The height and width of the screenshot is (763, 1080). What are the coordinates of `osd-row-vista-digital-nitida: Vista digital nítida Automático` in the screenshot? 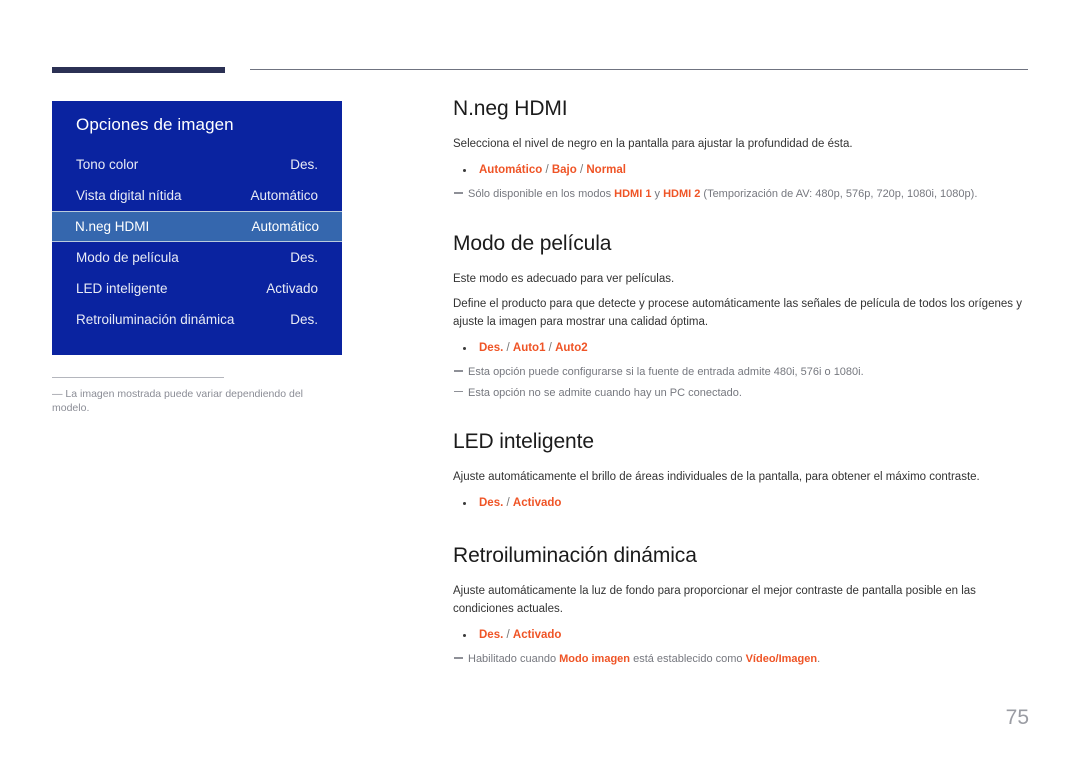 It's located at (197, 195).